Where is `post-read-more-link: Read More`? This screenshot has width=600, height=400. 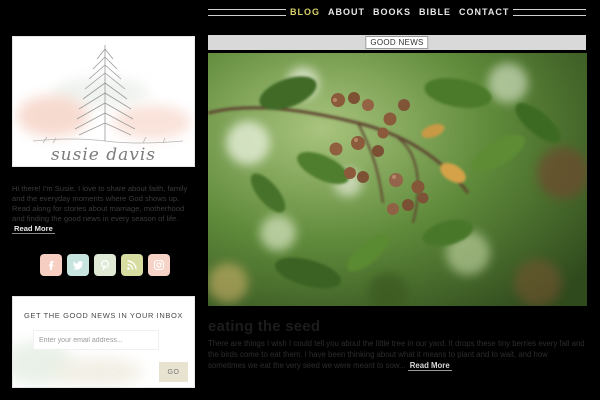
post-read-more-link: Read More is located at coordinates (429, 366).